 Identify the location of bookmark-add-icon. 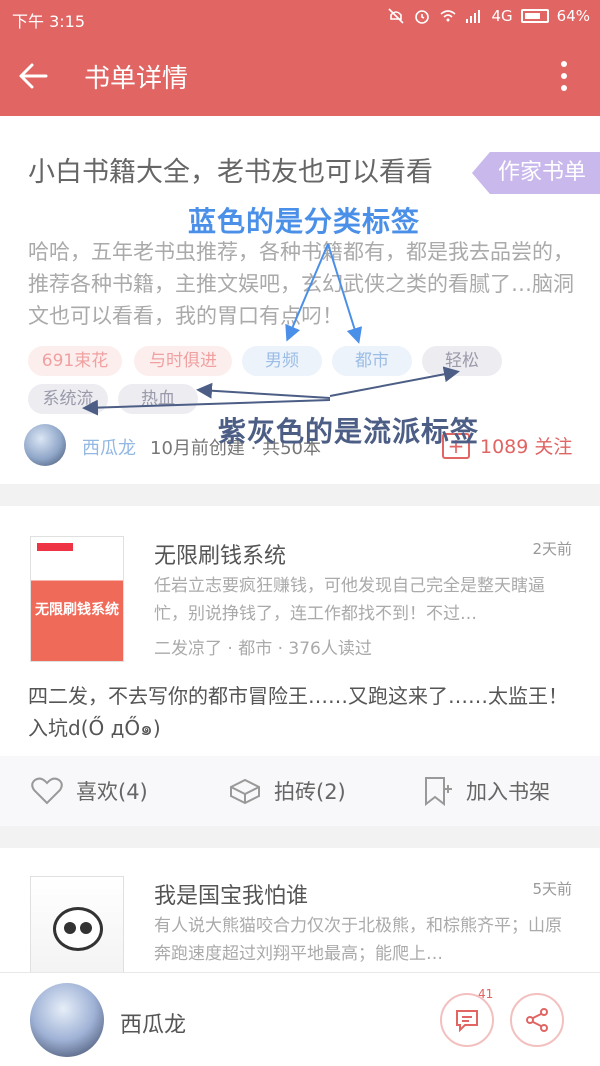
(438, 791).